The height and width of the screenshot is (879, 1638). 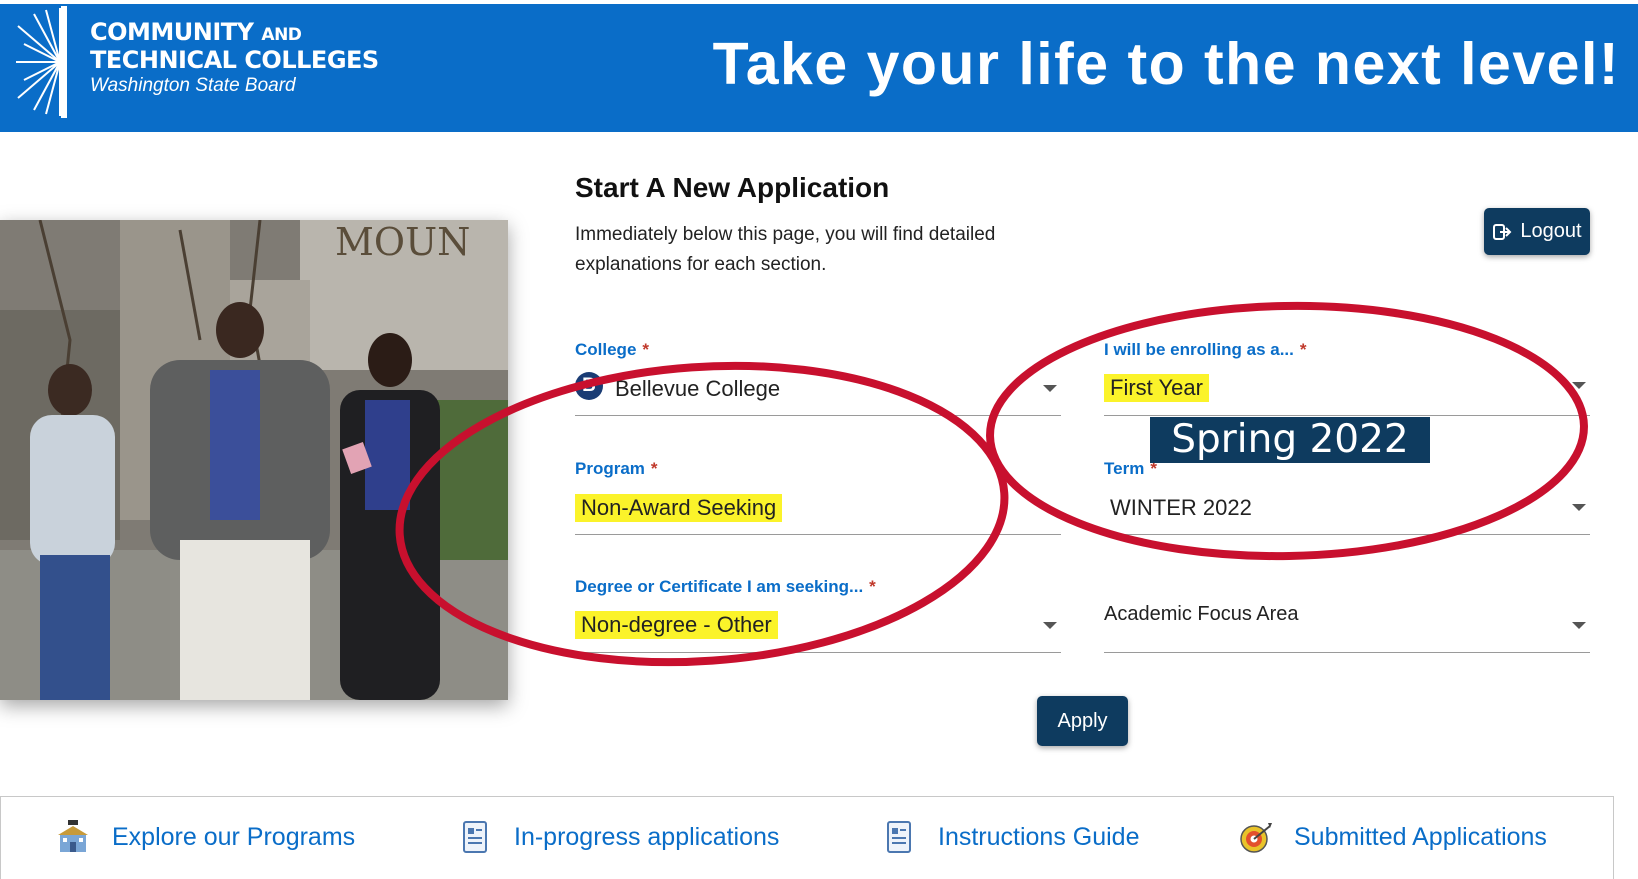 I want to click on header-tagline: Take your life to the next level!, so click(x=1166, y=64).